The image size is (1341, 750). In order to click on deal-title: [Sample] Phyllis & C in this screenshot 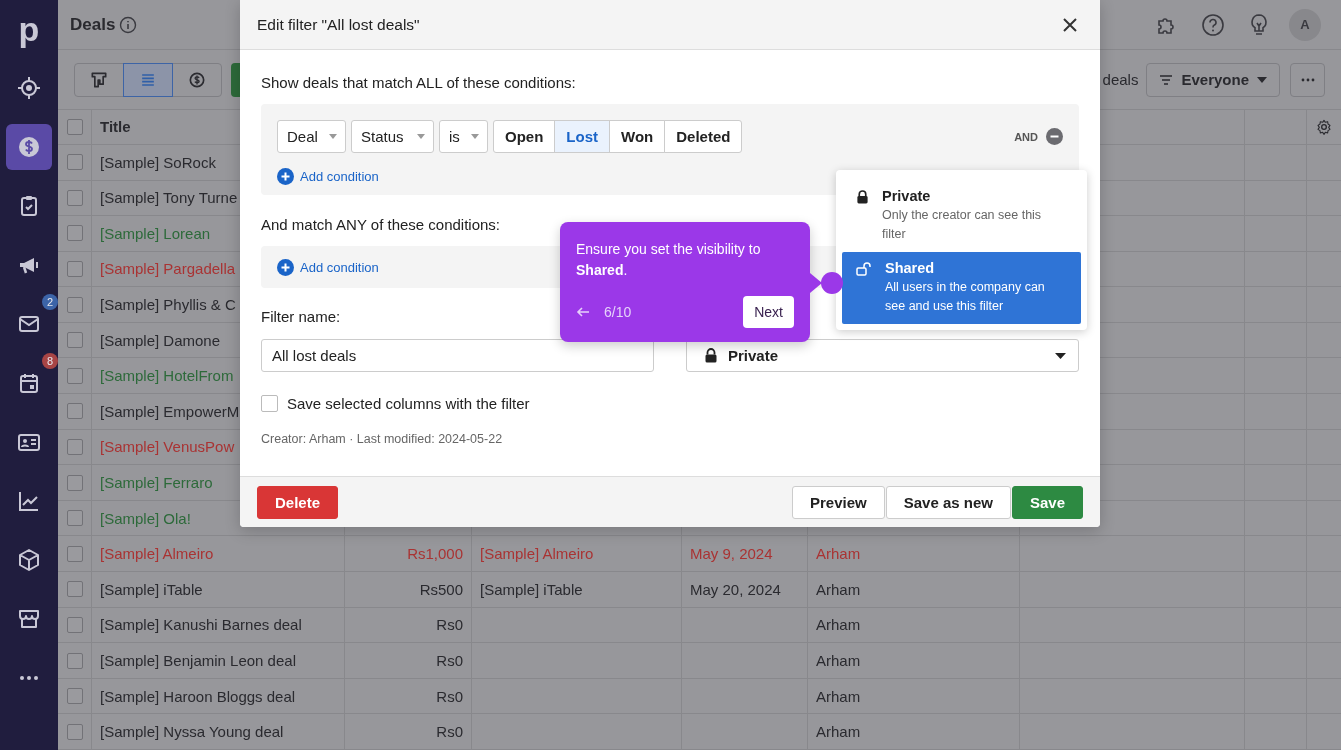, I will do `click(168, 305)`.